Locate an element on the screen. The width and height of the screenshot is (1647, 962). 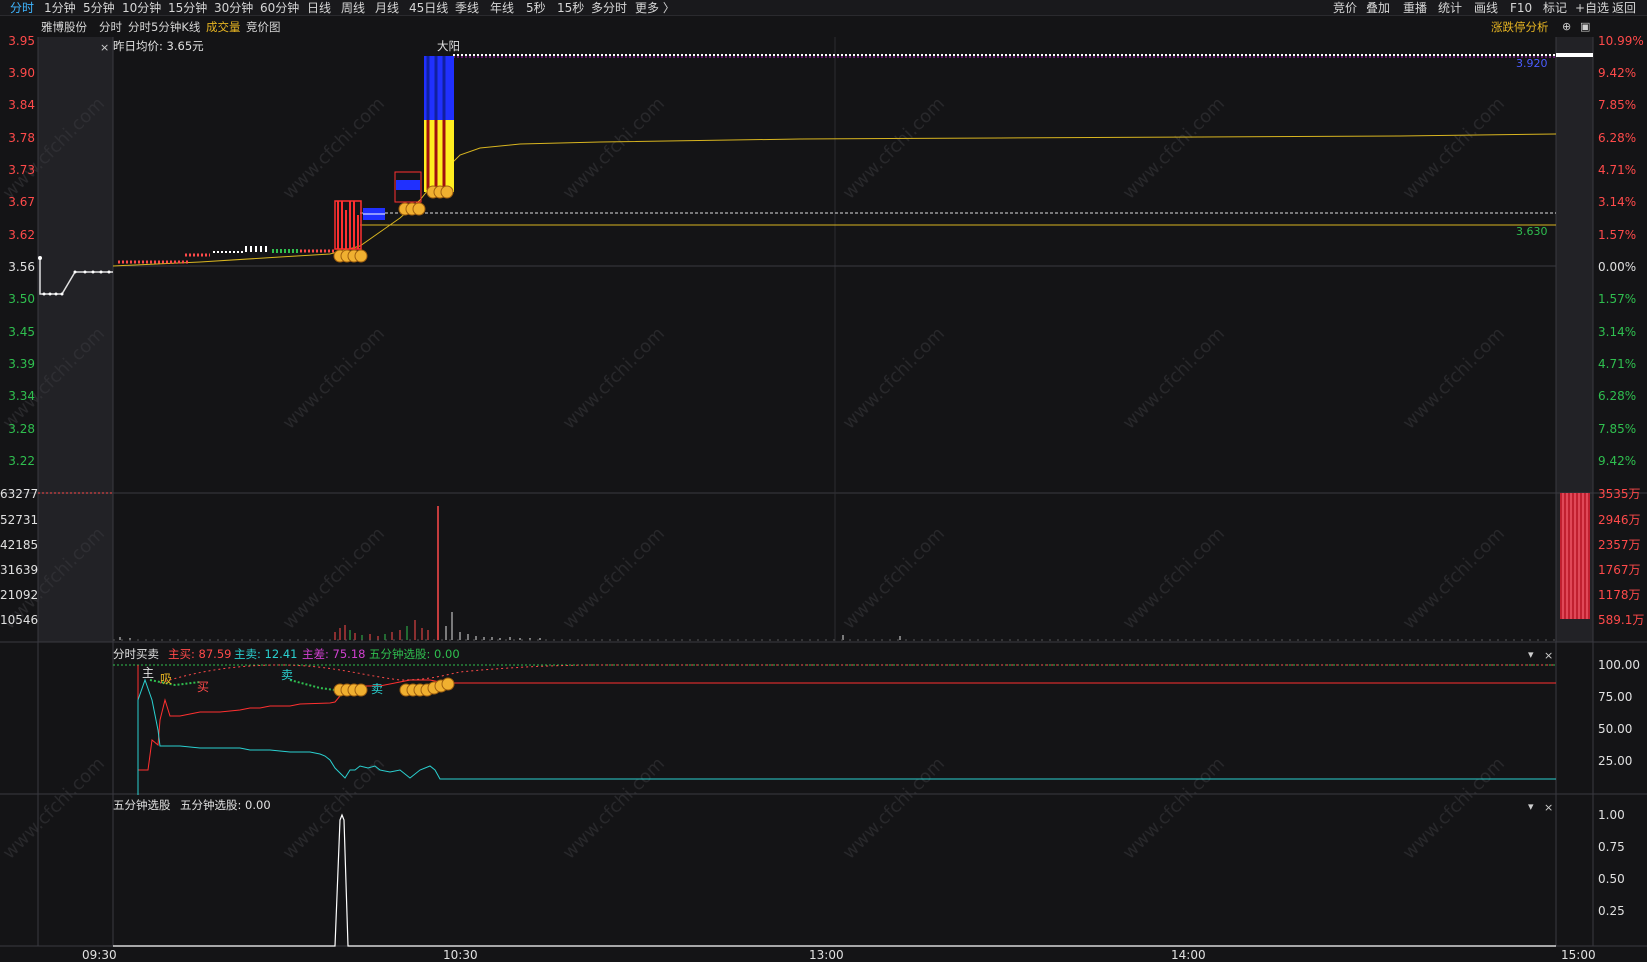
volume-axis-left: 31639 is located at coordinates (19, 570).